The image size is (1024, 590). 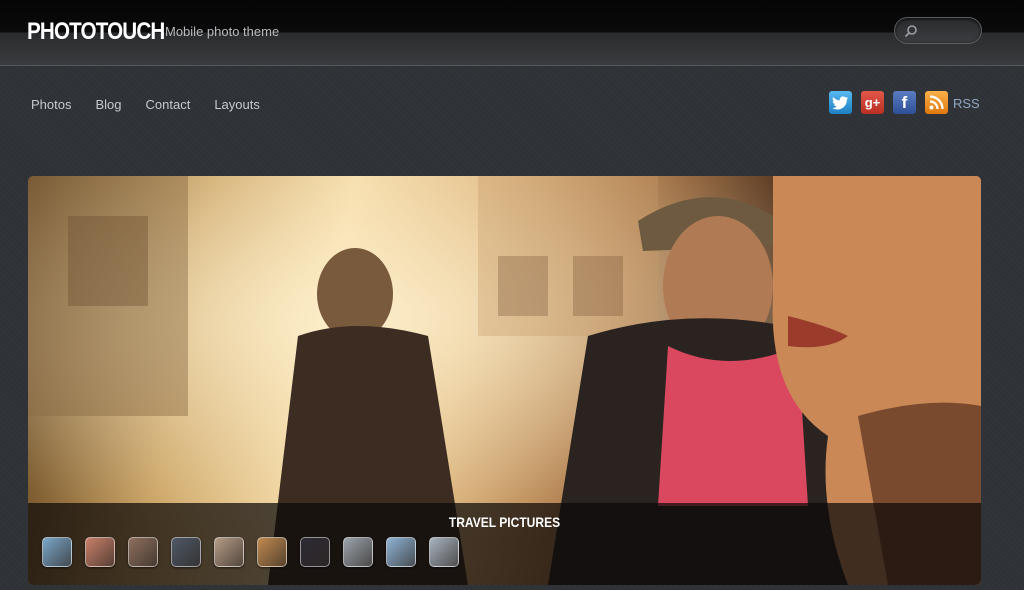 I want to click on nav-item-blog: Blog, so click(x=108, y=104).